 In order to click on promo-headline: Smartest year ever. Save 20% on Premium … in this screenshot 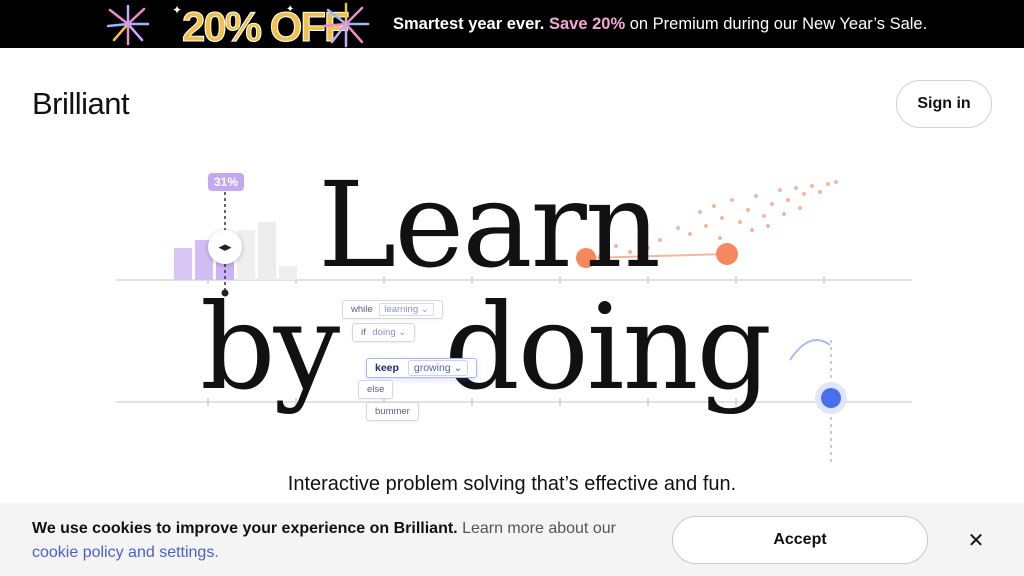, I will do `click(660, 24)`.